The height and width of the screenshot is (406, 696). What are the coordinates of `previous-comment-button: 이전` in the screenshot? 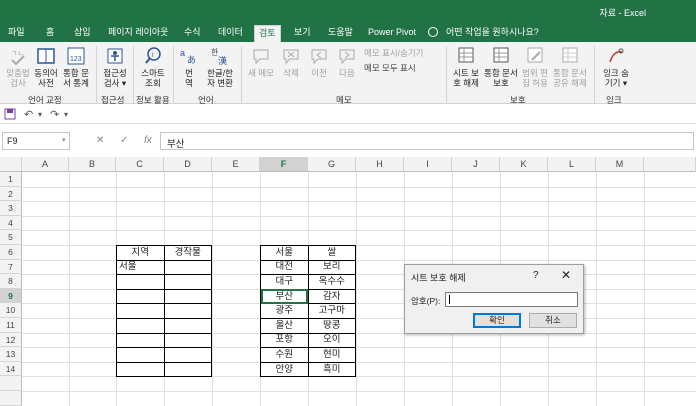 It's located at (319, 62).